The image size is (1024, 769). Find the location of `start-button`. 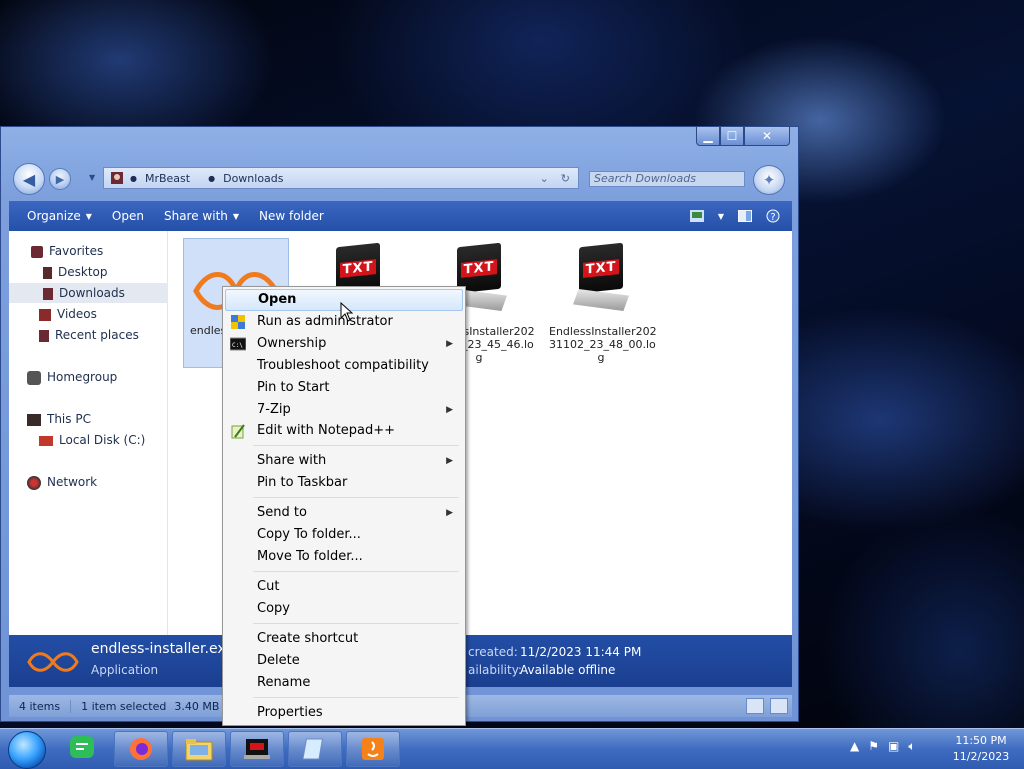

start-button is located at coordinates (27, 750).